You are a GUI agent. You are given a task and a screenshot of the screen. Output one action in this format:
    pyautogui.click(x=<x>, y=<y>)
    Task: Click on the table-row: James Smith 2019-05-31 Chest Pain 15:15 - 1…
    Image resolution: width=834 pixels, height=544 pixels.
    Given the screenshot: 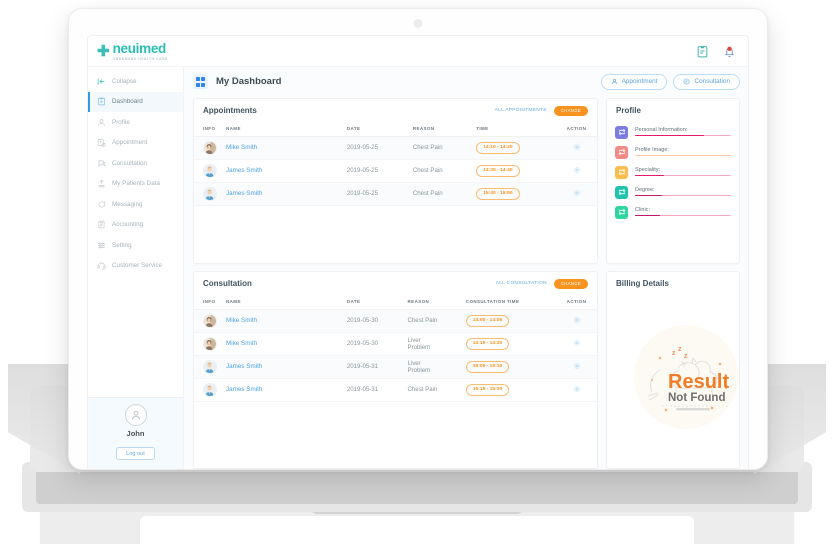 What is the action you would take?
    pyautogui.click(x=395, y=390)
    